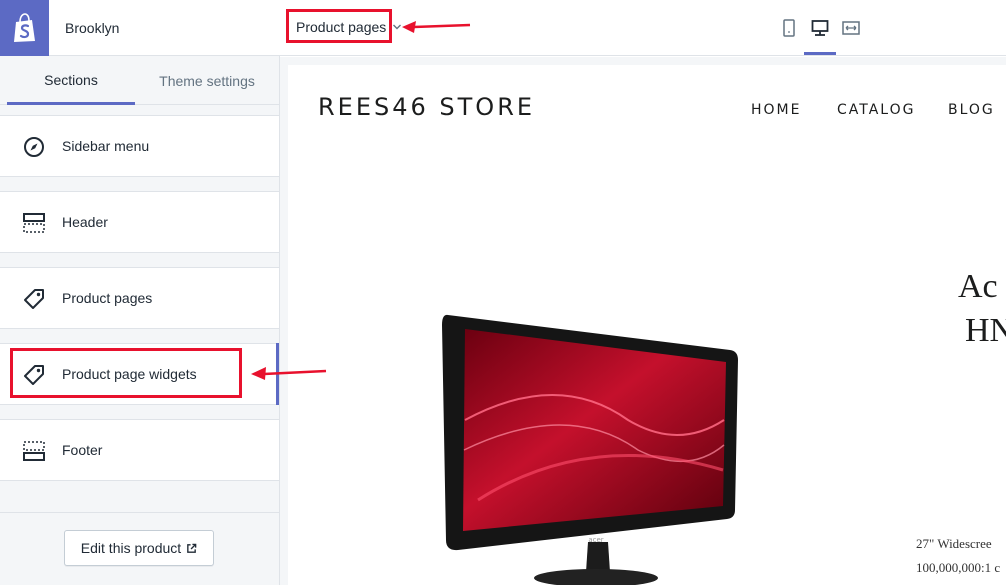 This screenshot has width=1006, height=585. I want to click on sidebar-tabs: Sections Theme settings, so click(139, 81).